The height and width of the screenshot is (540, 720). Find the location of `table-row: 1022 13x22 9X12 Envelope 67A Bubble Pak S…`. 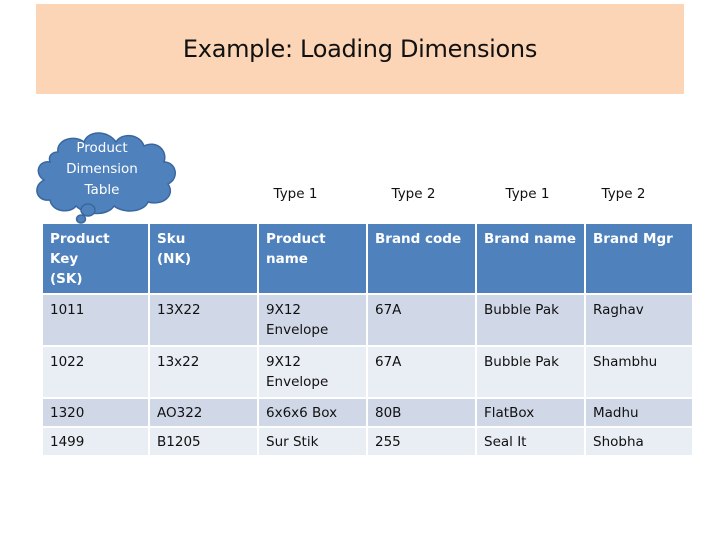

table-row: 1022 13x22 9X12 Envelope 67A Bubble Pak S… is located at coordinates (367, 372).